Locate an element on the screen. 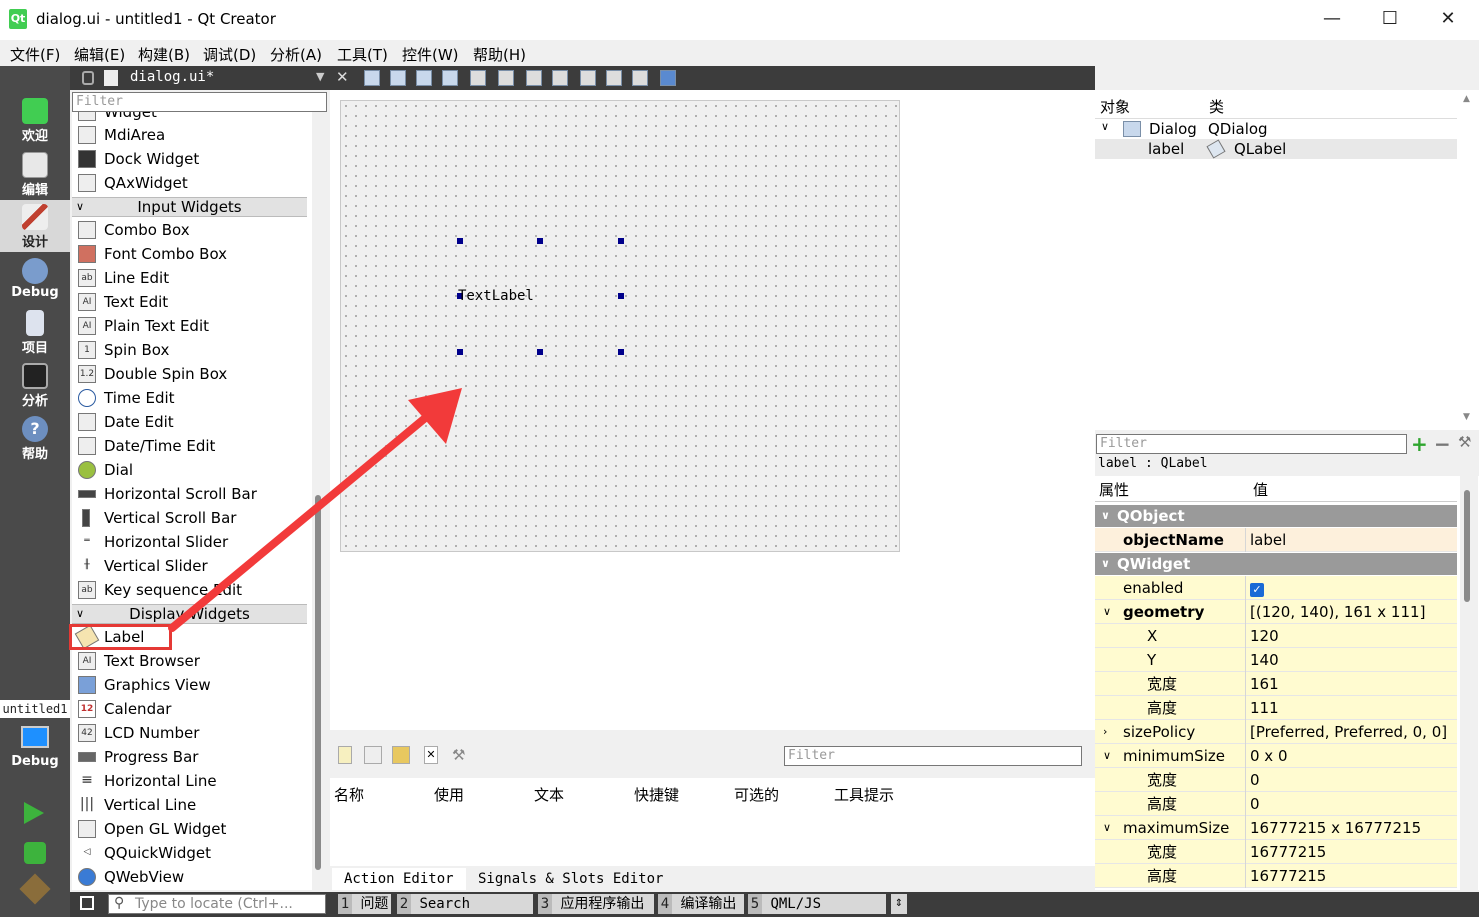 Image resolution: width=1479 pixels, height=917 pixels. build-hammer-icon is located at coordinates (35, 889).